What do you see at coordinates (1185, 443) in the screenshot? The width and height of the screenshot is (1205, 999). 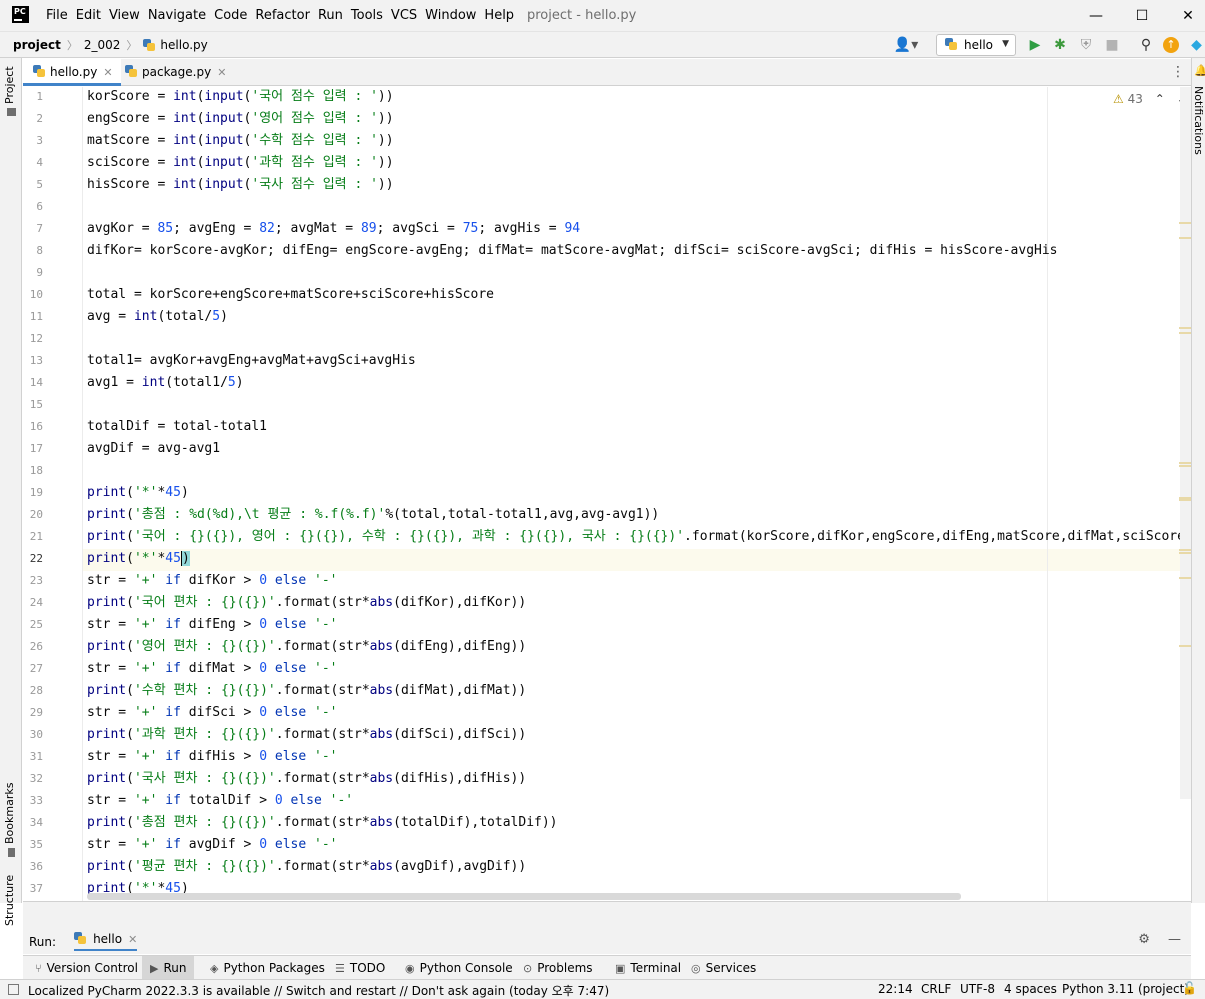 I see `vertical-scrollbar` at bounding box center [1185, 443].